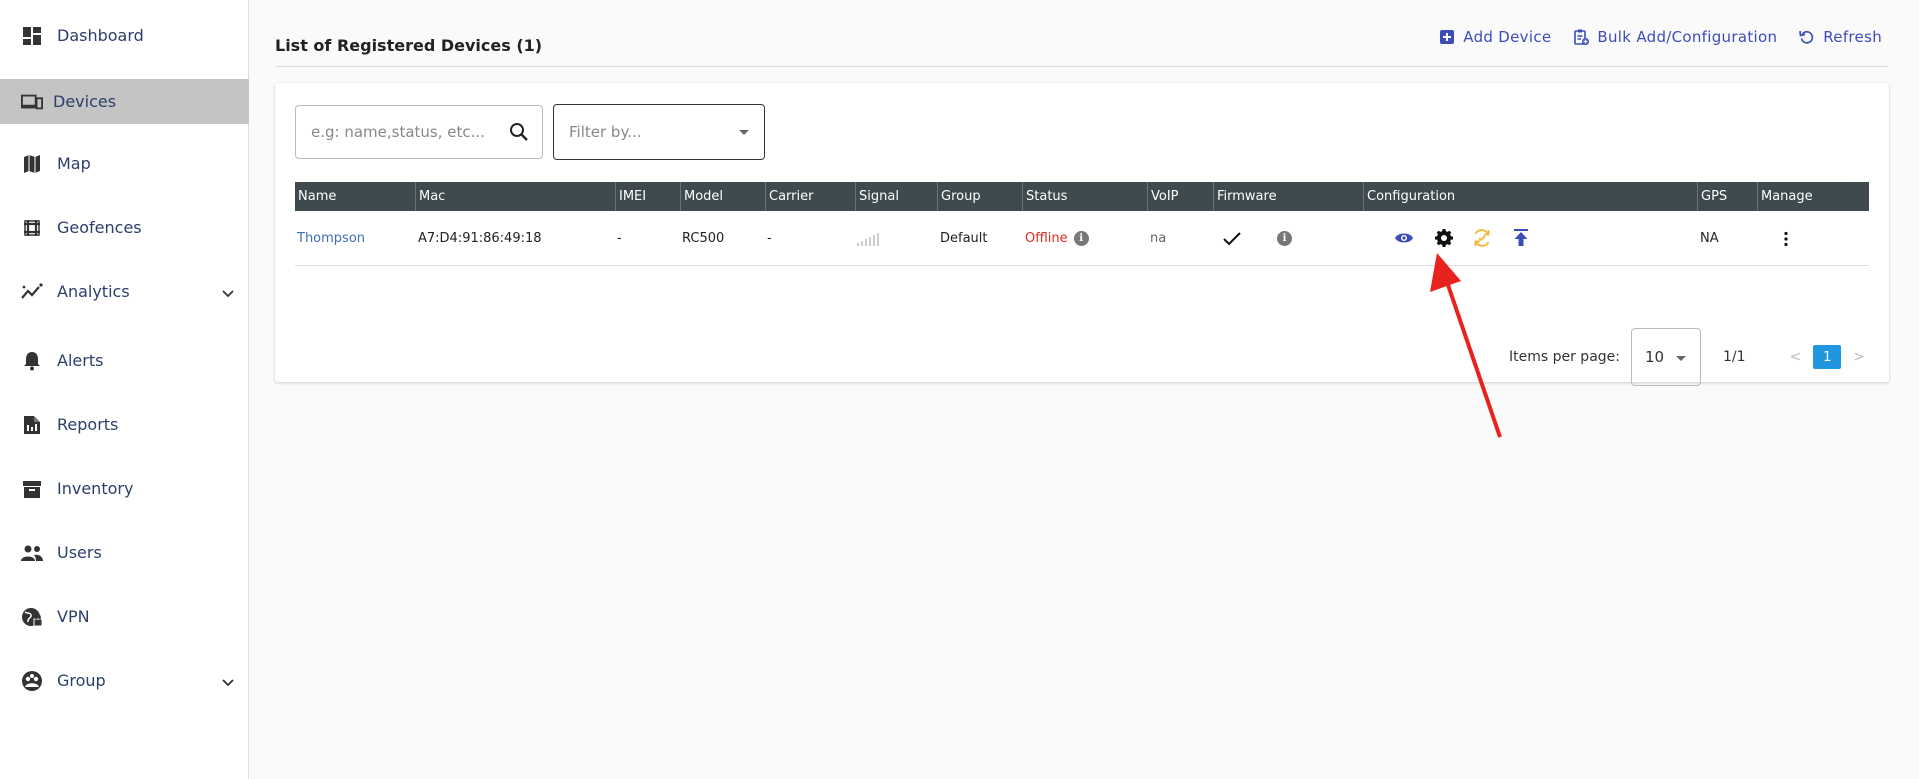 Image resolution: width=1919 pixels, height=779 pixels. Describe the element at coordinates (868, 239) in the screenshot. I see `signal-bars-icon` at that location.